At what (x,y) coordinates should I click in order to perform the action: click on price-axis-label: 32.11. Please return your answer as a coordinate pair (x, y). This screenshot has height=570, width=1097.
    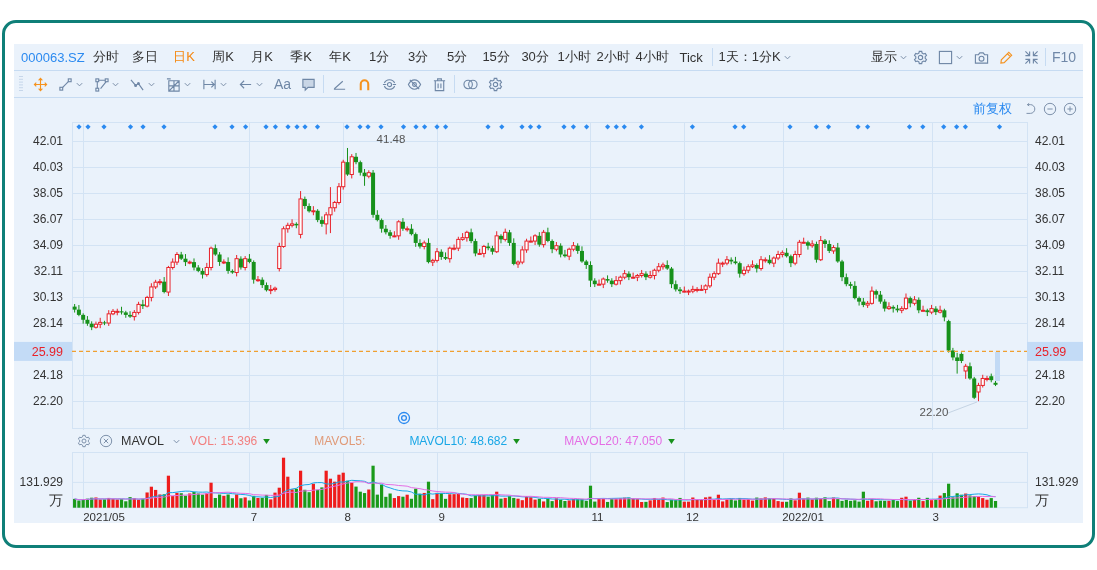
    Looking at the image, I should click on (48, 271).